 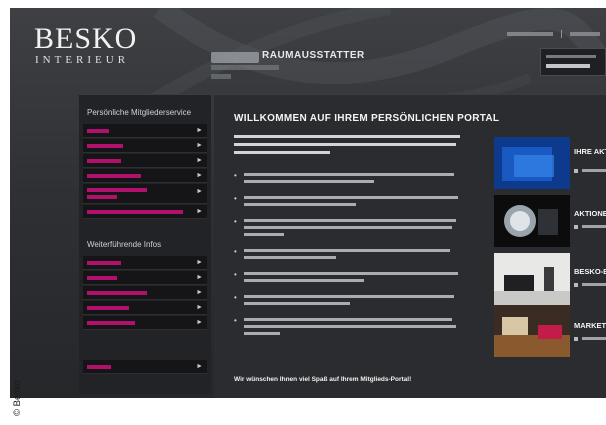 I want to click on intro-text-blur, so click(x=351, y=147).